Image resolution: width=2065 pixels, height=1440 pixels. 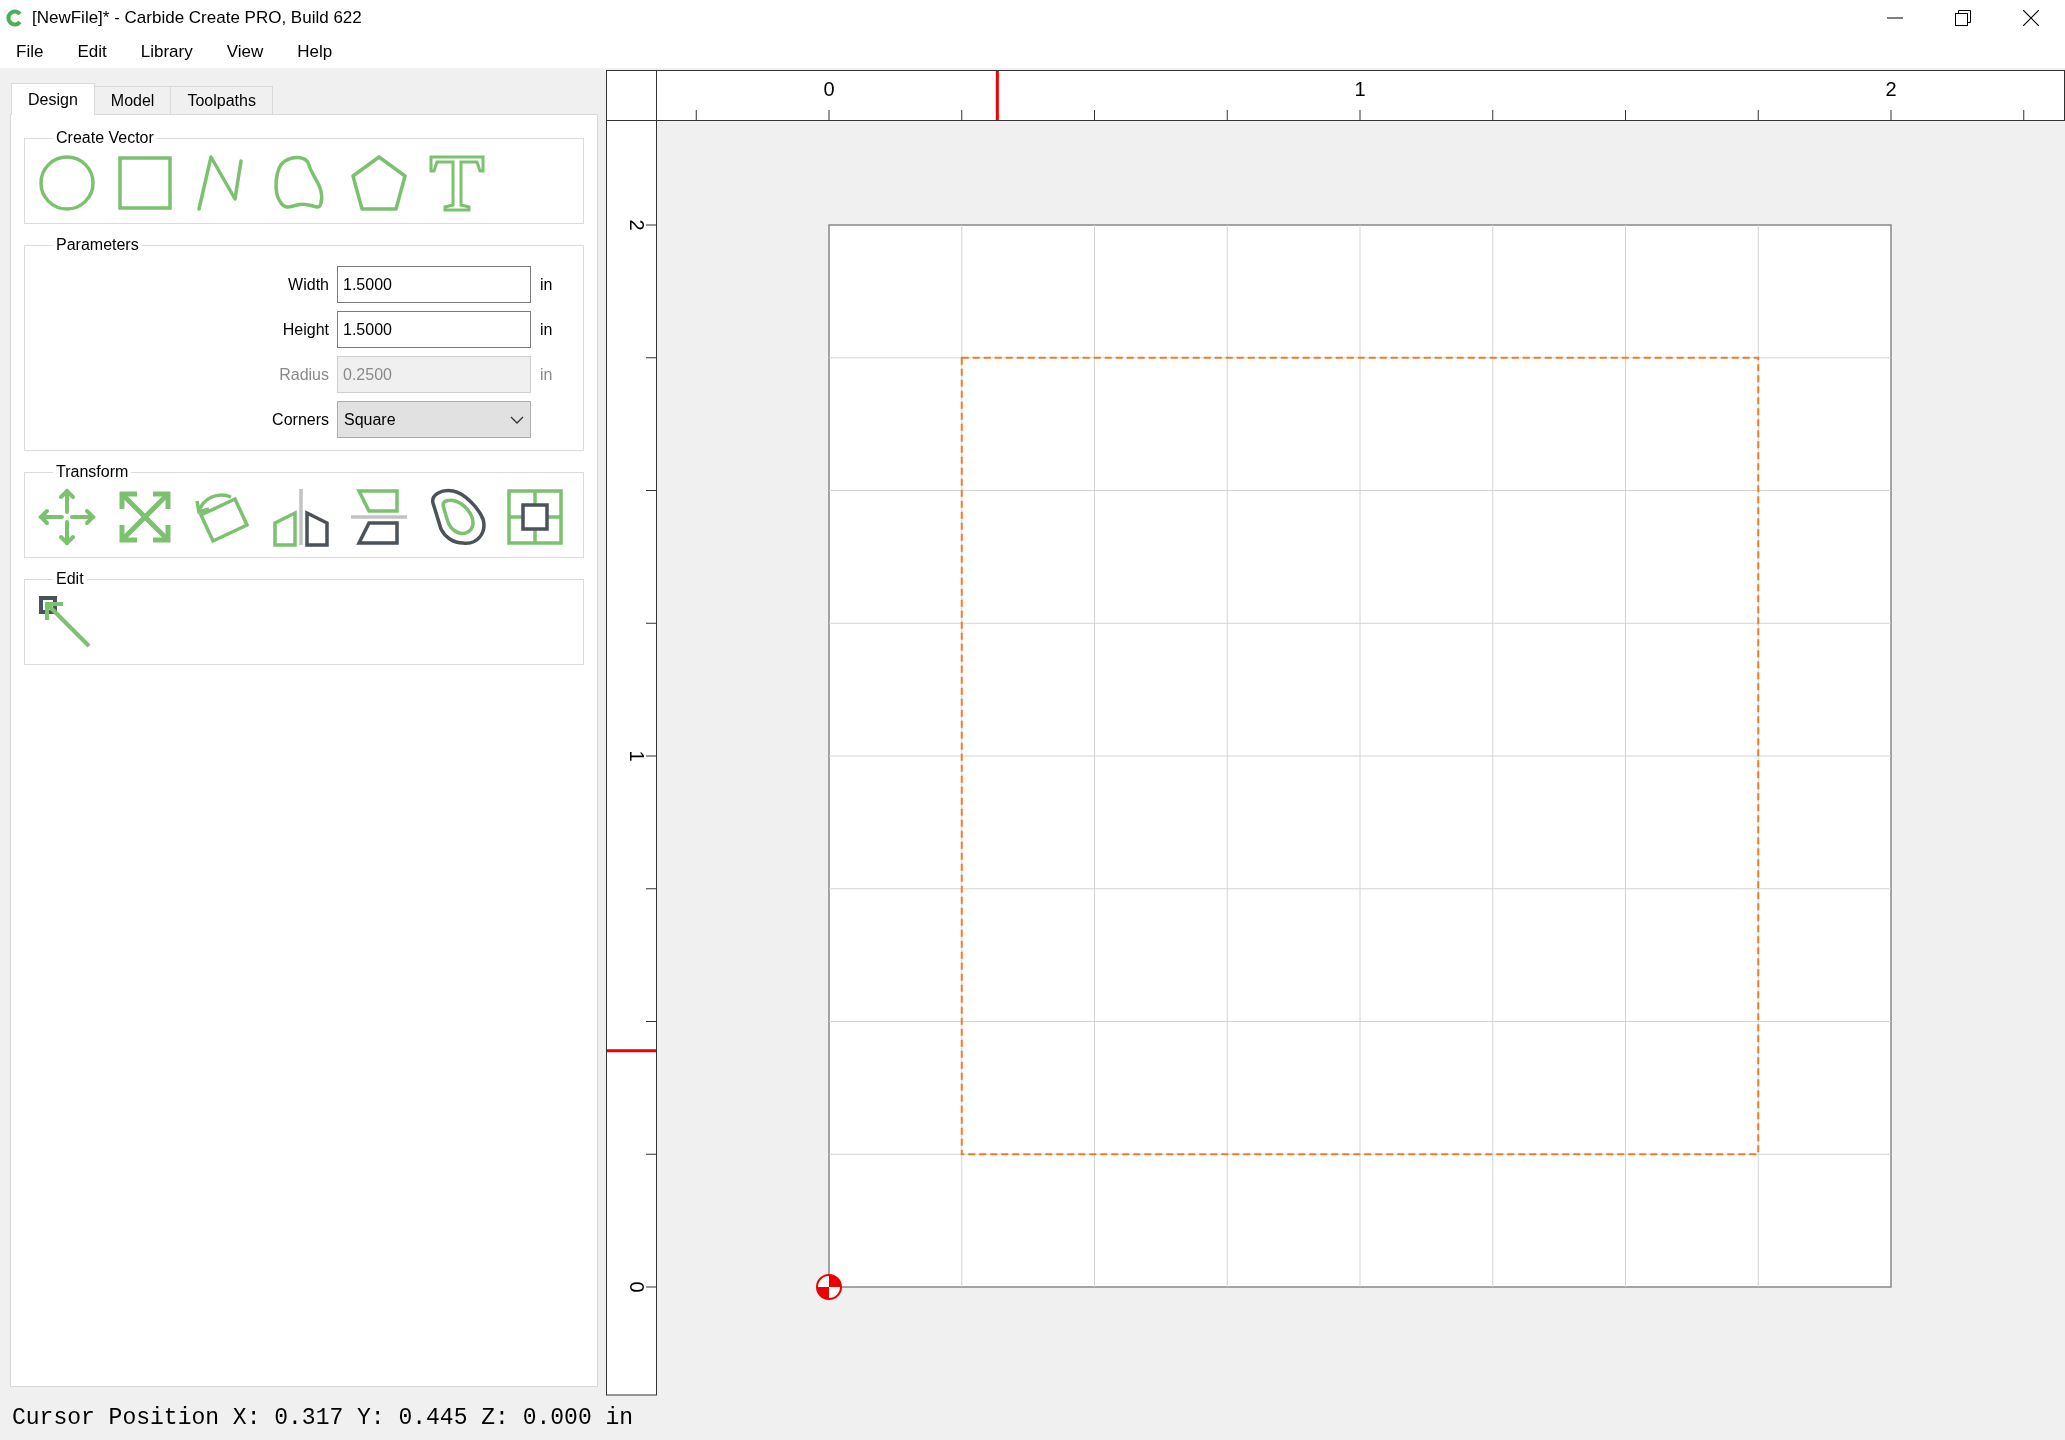 What do you see at coordinates (92, 472) in the screenshot?
I see `group-title: Transform` at bounding box center [92, 472].